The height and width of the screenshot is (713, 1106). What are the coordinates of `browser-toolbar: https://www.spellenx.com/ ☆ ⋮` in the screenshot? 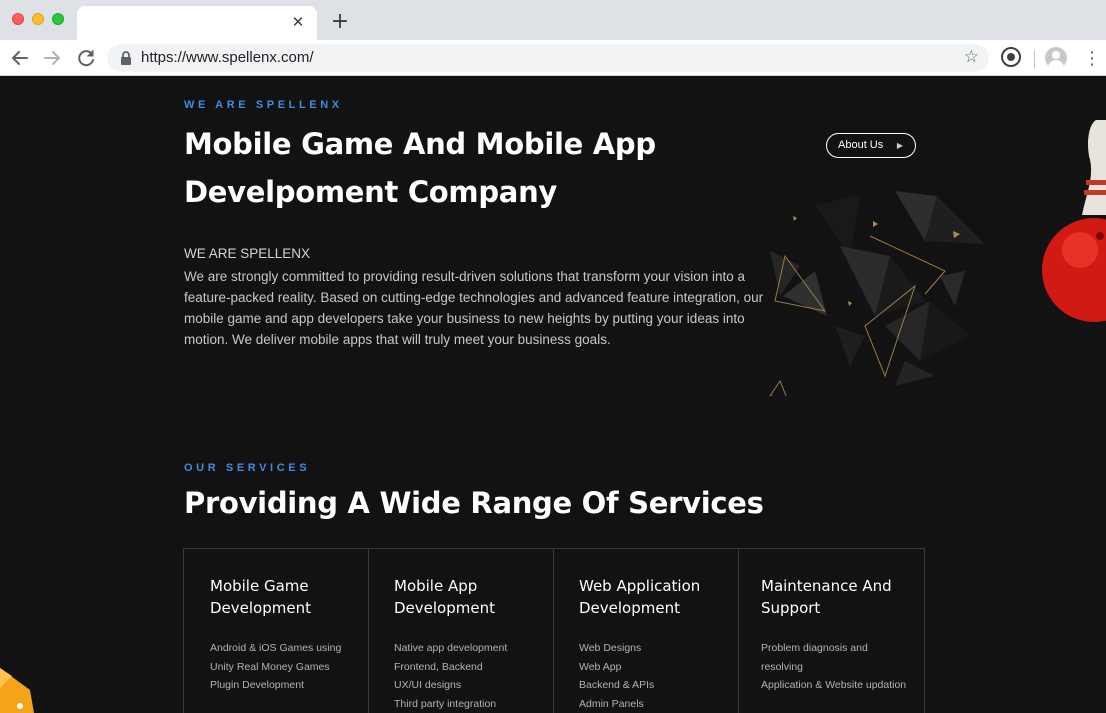 It's located at (553, 58).